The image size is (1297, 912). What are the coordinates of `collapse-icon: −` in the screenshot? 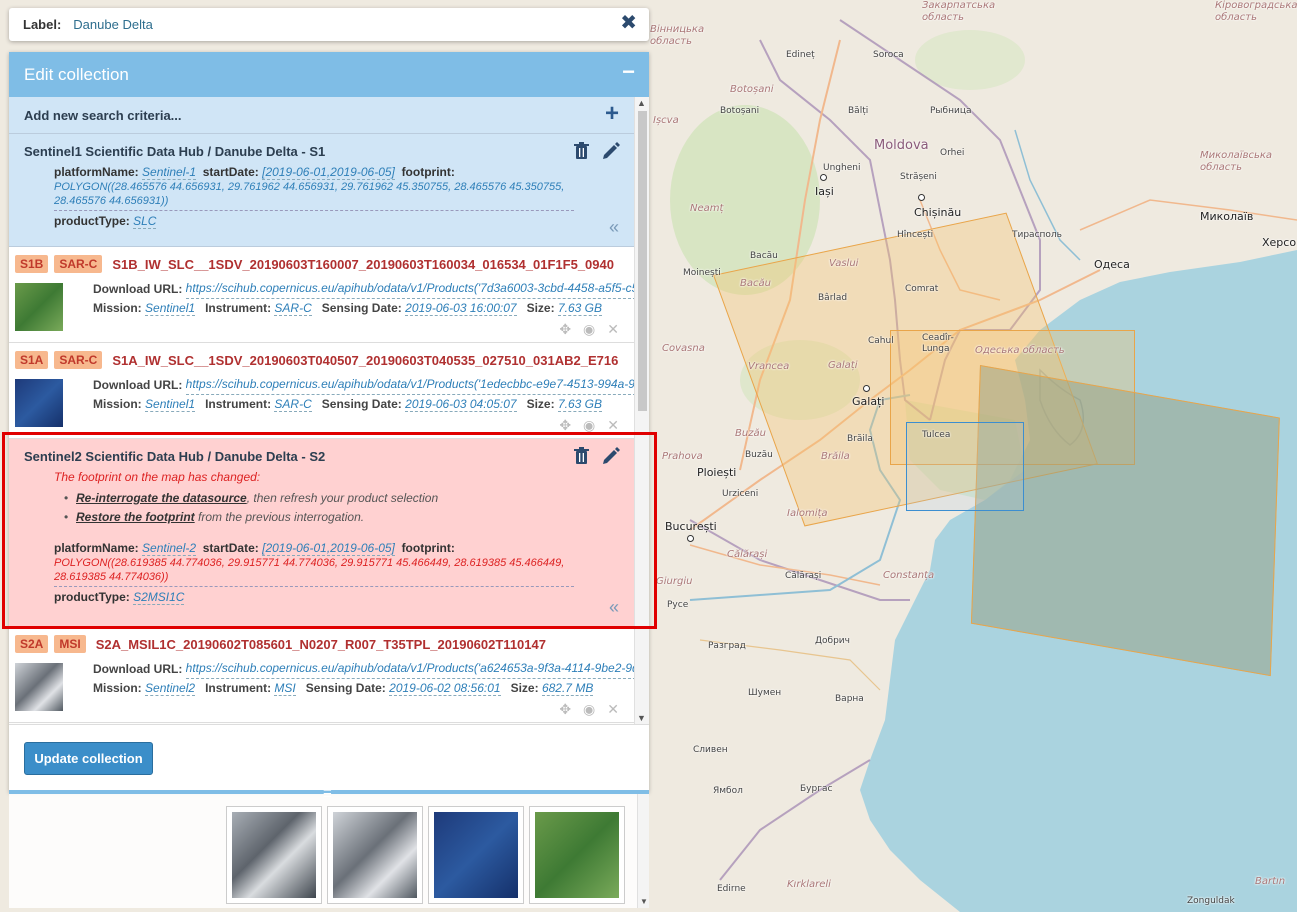 It's located at (628, 72).